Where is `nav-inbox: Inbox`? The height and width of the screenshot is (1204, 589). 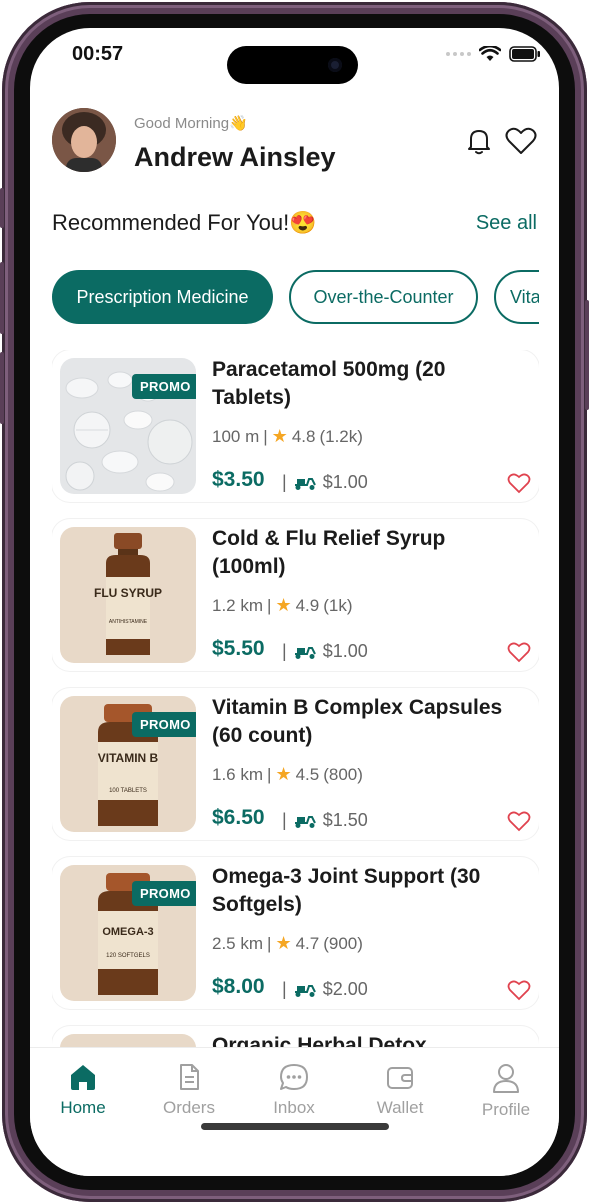 nav-inbox: Inbox is located at coordinates (294, 1090).